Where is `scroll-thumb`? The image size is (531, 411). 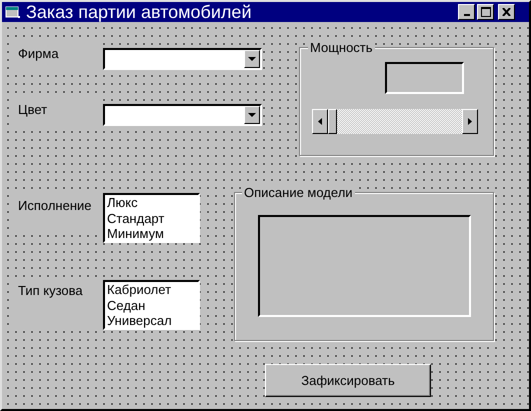 scroll-thumb is located at coordinates (332, 121).